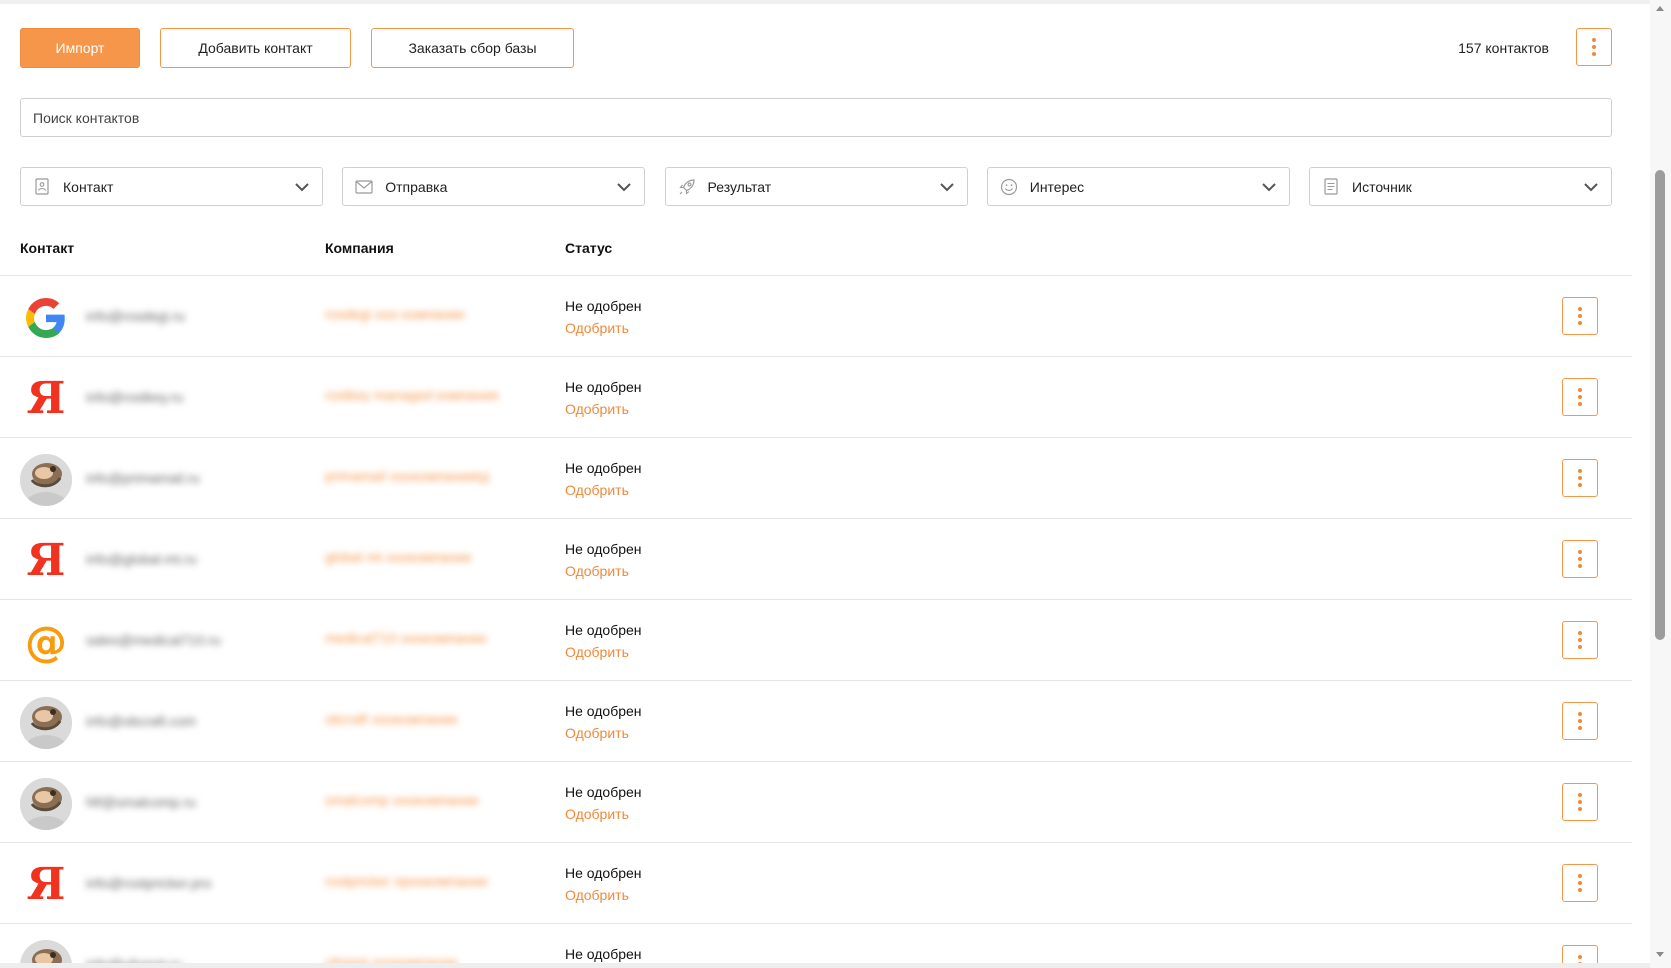 The image size is (1671, 968). What do you see at coordinates (405, 638) in the screenshot?
I see `company-link: medical710 ооокомпании` at bounding box center [405, 638].